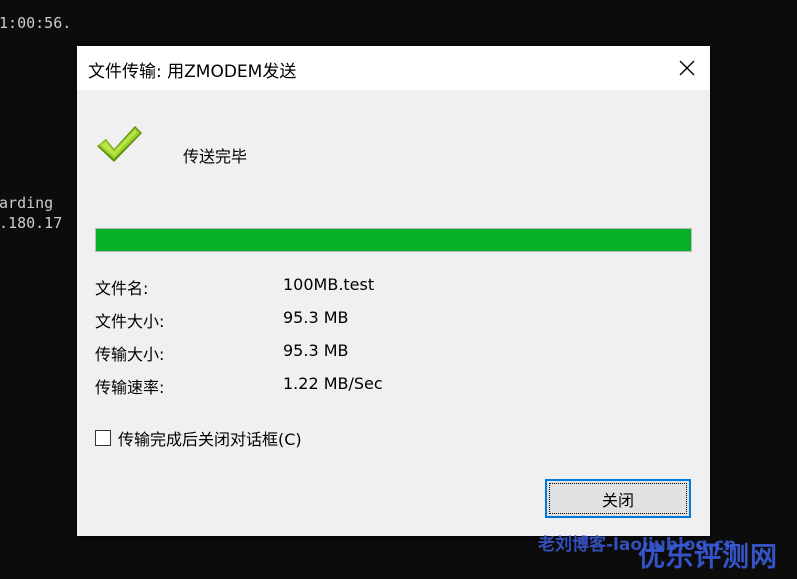 This screenshot has height=579, width=797. I want to click on progress-bar, so click(393, 240).